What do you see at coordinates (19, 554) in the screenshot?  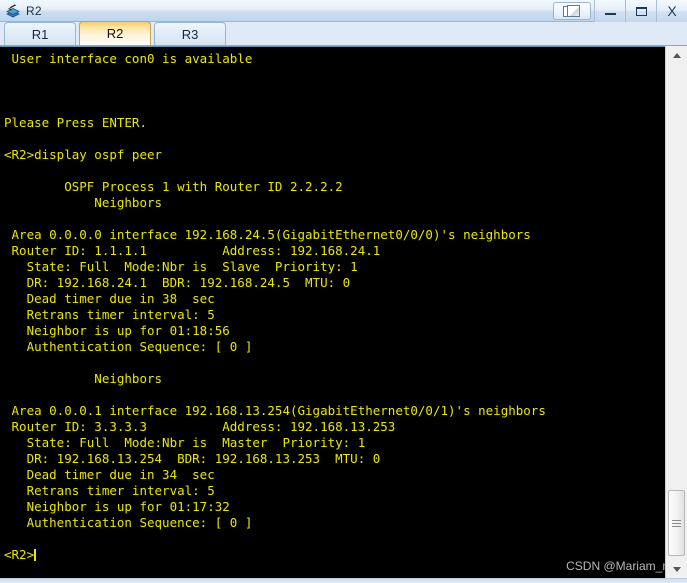 I see `terminal-prompt: <R2>` at bounding box center [19, 554].